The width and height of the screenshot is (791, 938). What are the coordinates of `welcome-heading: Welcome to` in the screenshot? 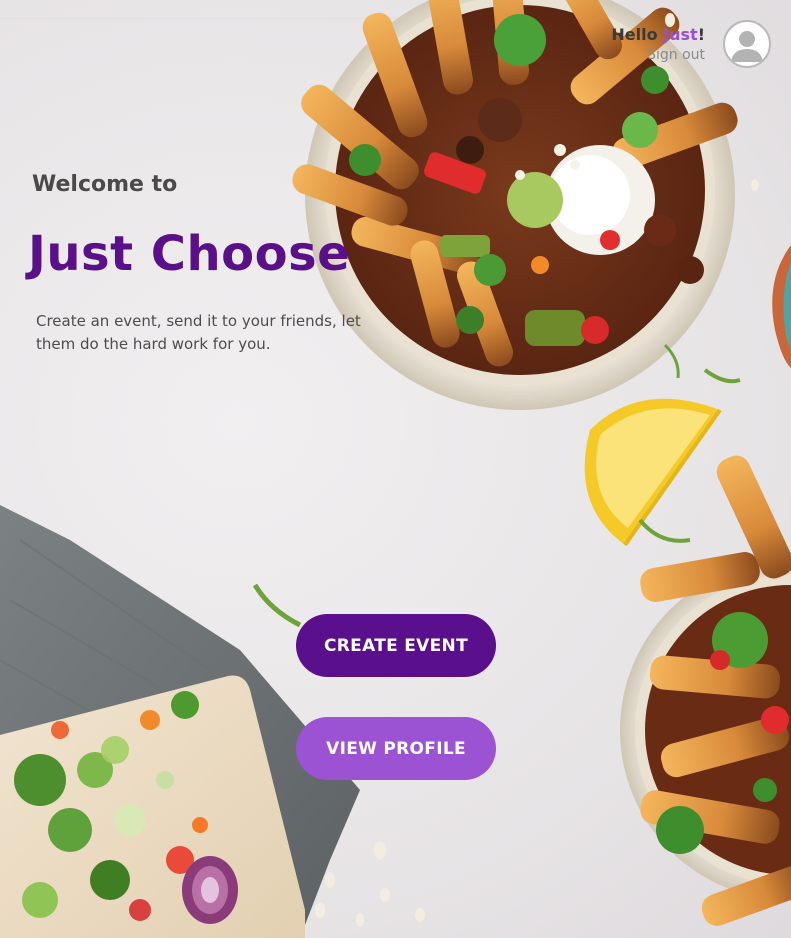 It's located at (105, 184).